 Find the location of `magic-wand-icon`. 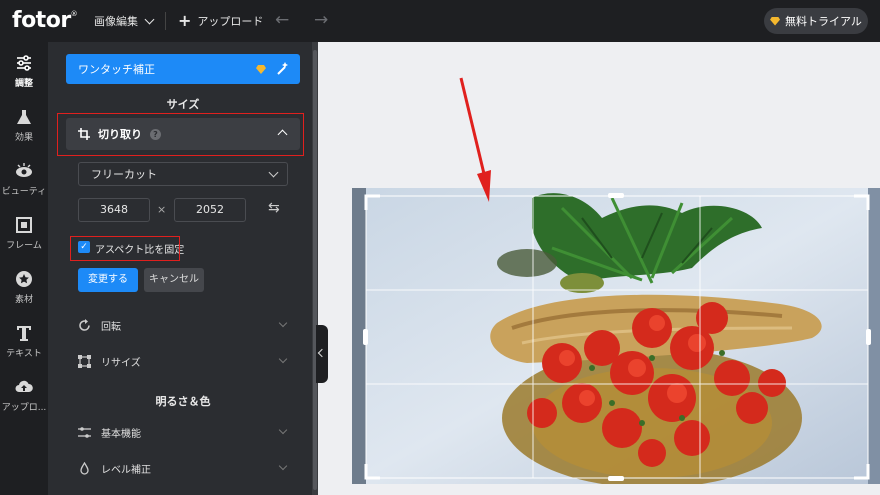

magic-wand-icon is located at coordinates (282, 68).